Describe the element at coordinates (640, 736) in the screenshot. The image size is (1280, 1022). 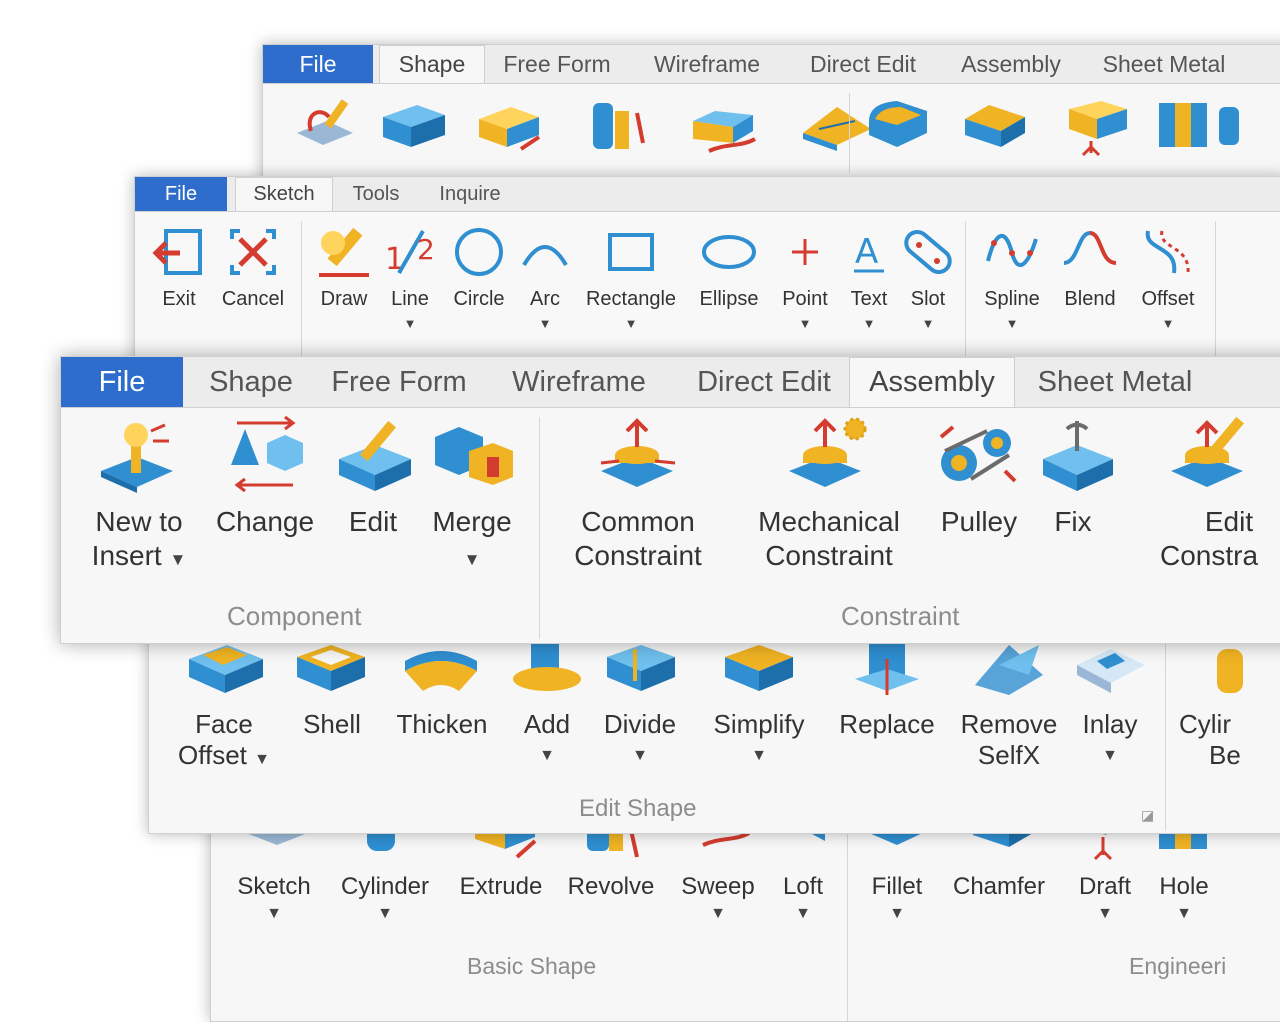
I see `divide-tool: Divide ▼` at that location.